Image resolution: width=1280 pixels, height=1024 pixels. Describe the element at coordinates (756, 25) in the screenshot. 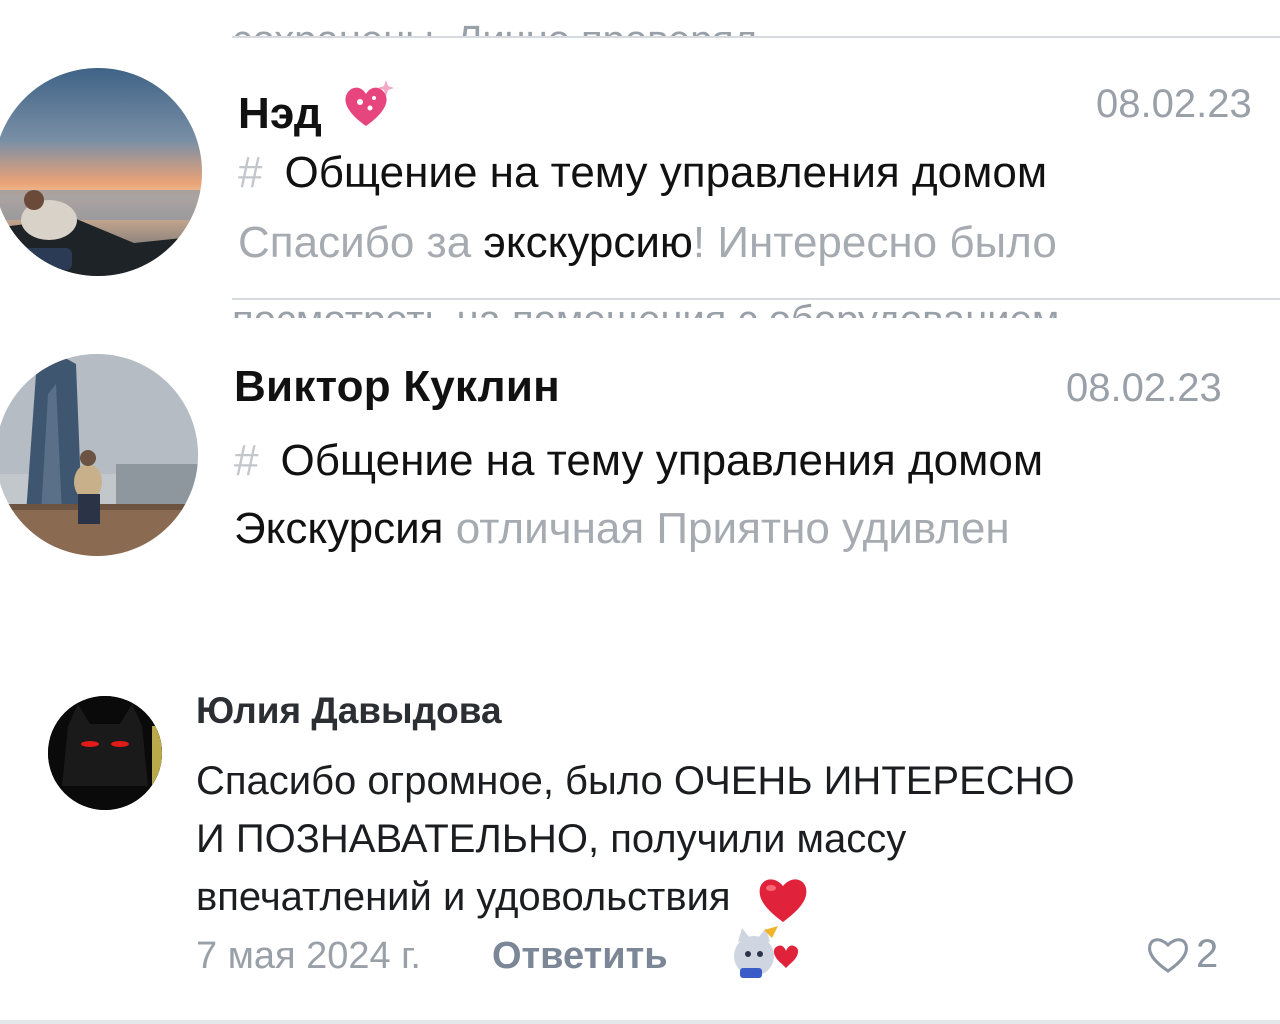

I see `cut-off-message-text: сохранены. Лично проверял` at that location.